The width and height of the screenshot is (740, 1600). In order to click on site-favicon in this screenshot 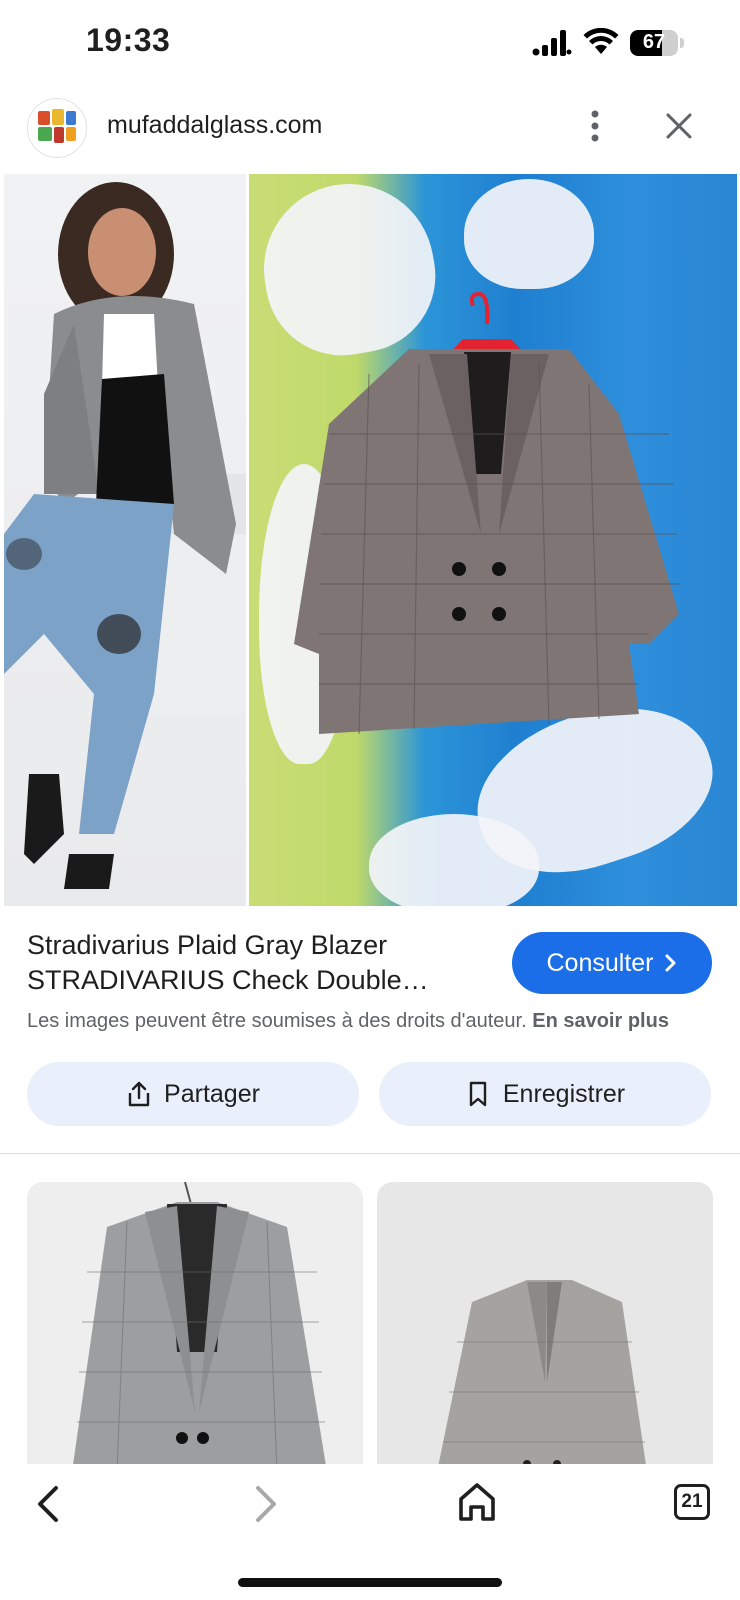, I will do `click(57, 128)`.